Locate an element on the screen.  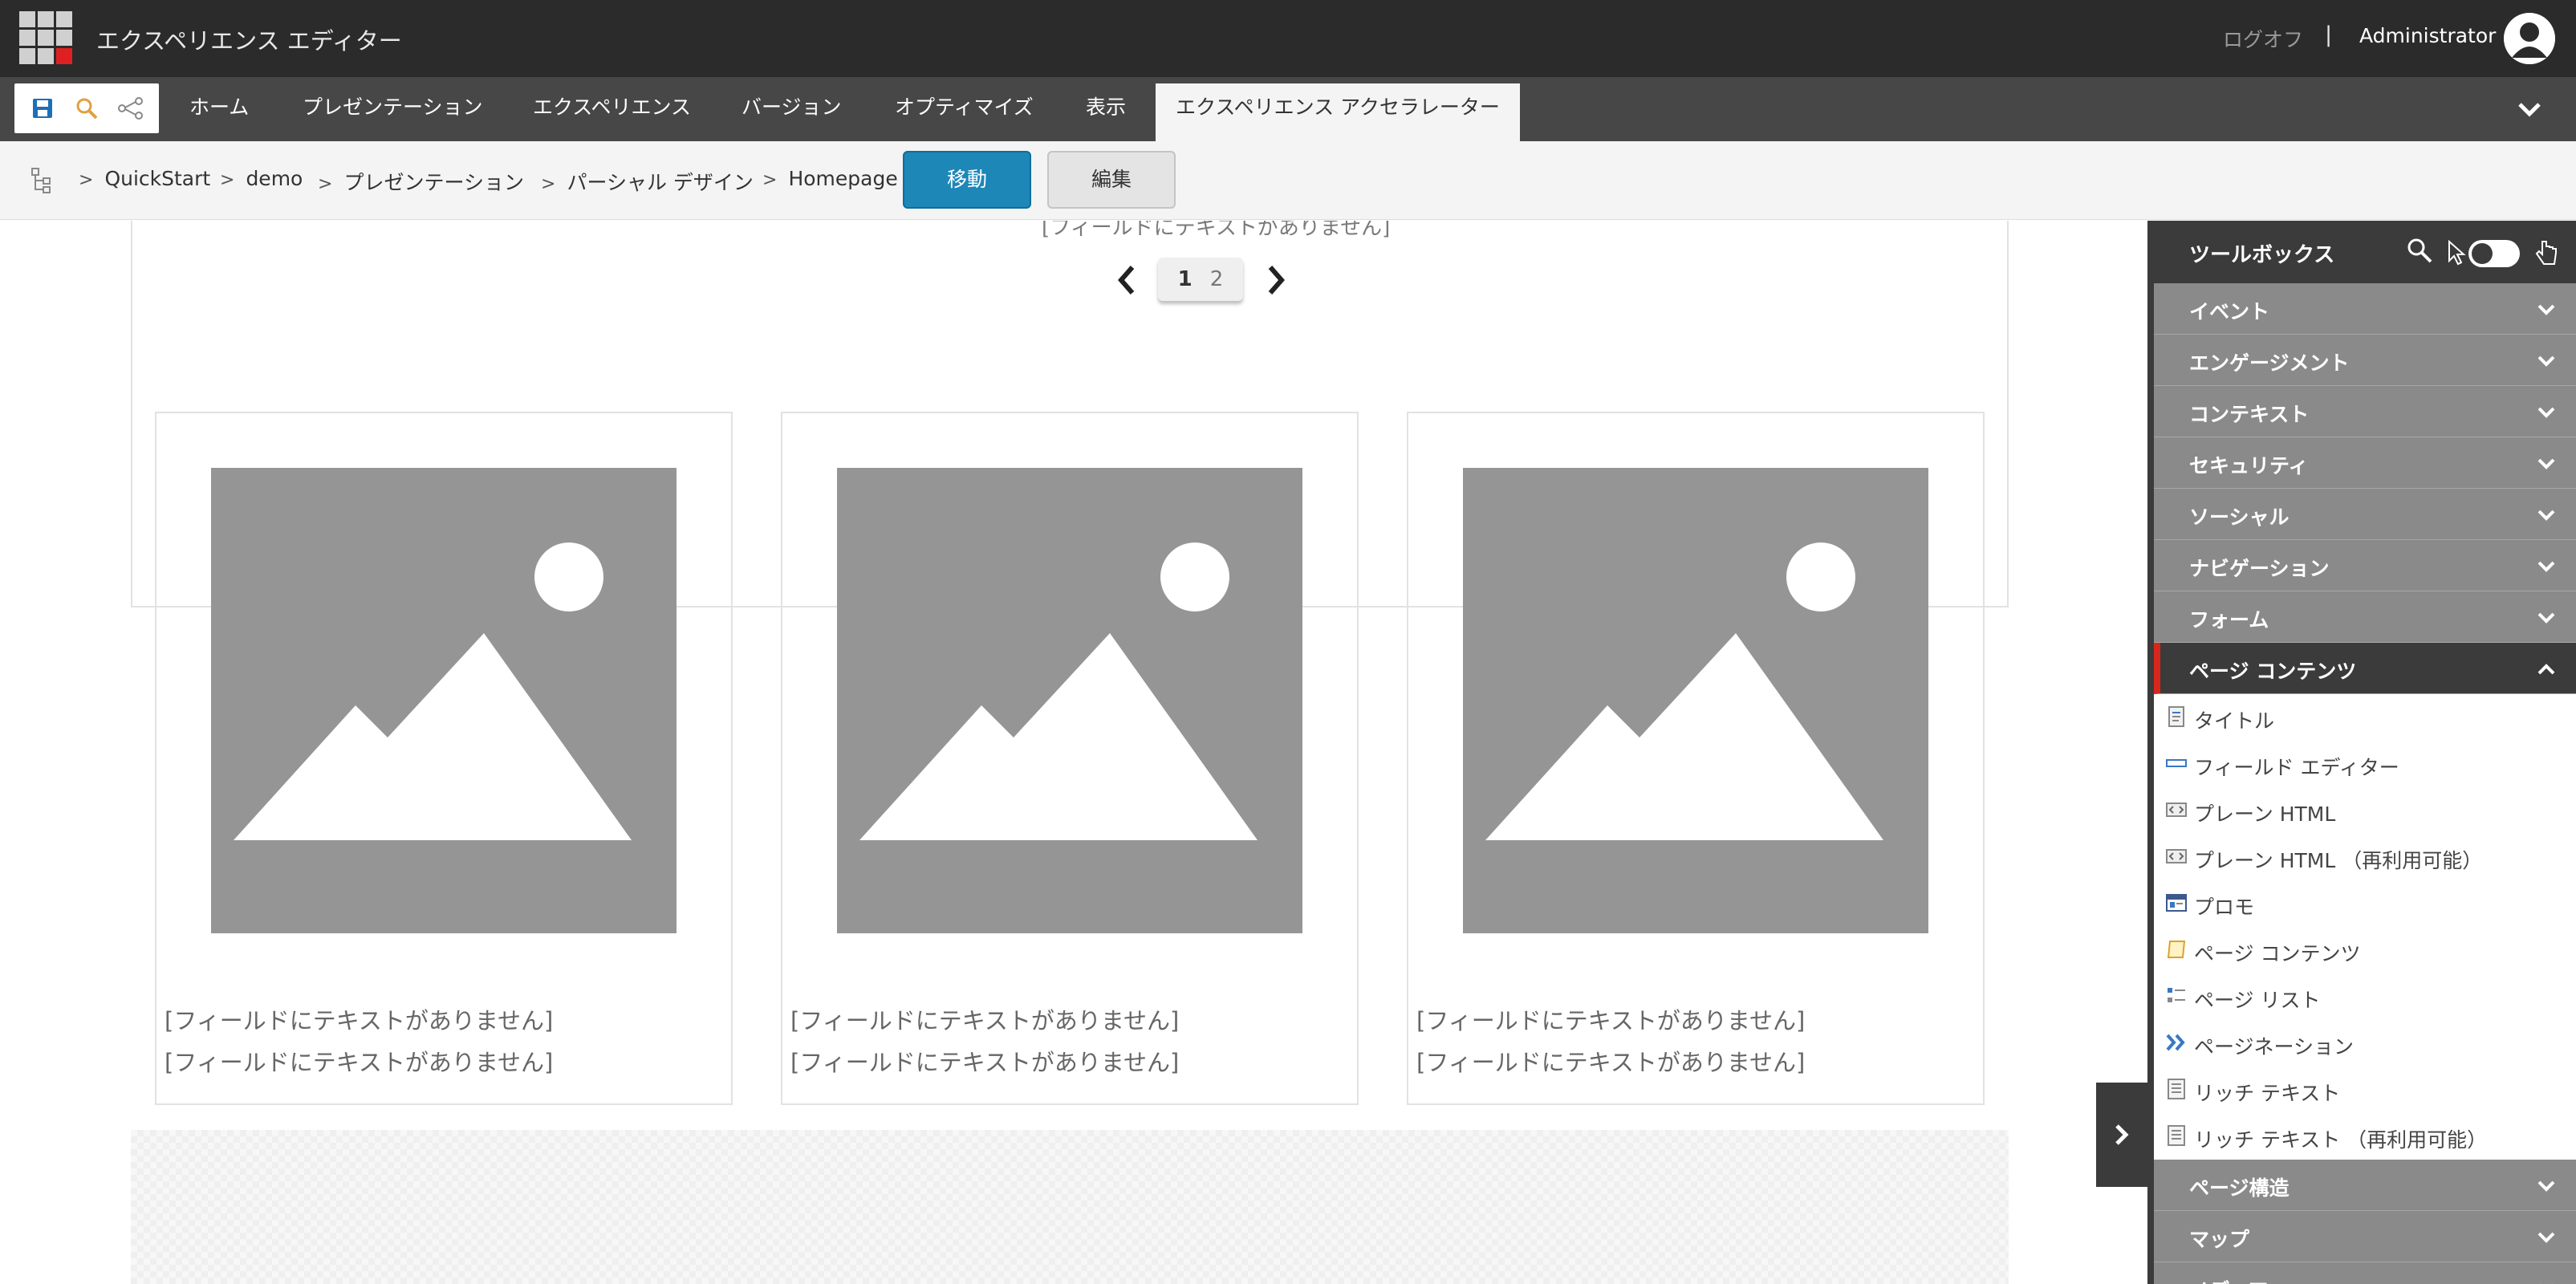
toolbox-section-open: ページ コンテンツ is located at coordinates (2365, 668).